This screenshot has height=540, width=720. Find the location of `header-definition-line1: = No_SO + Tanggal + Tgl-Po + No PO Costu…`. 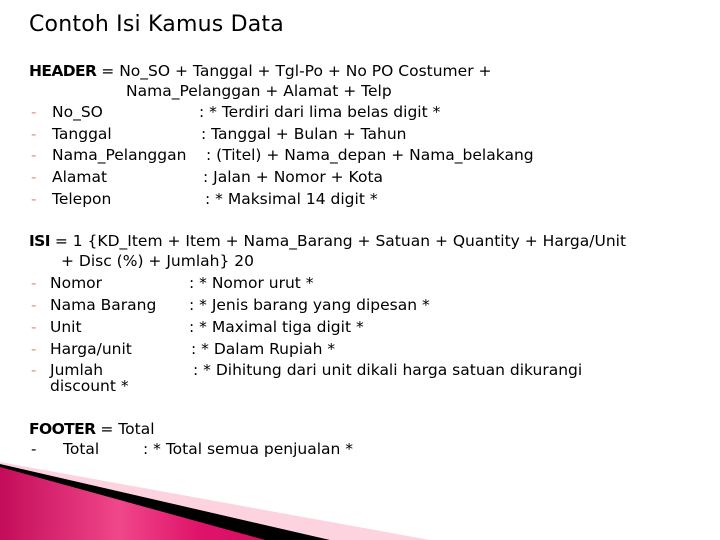

header-definition-line1: = No_SO + Tanggal + Tgl-Po + No PO Costu… is located at coordinates (296, 71).